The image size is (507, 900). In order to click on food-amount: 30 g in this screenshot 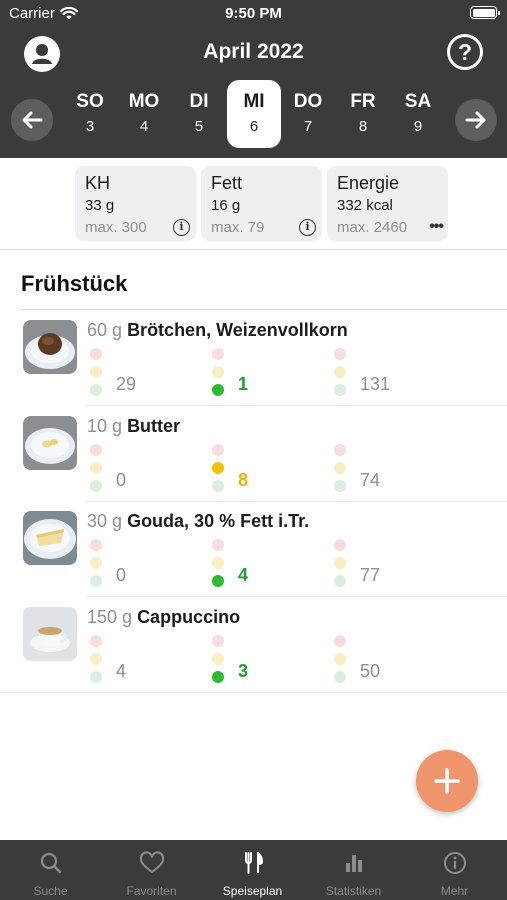, I will do `click(105, 521)`.